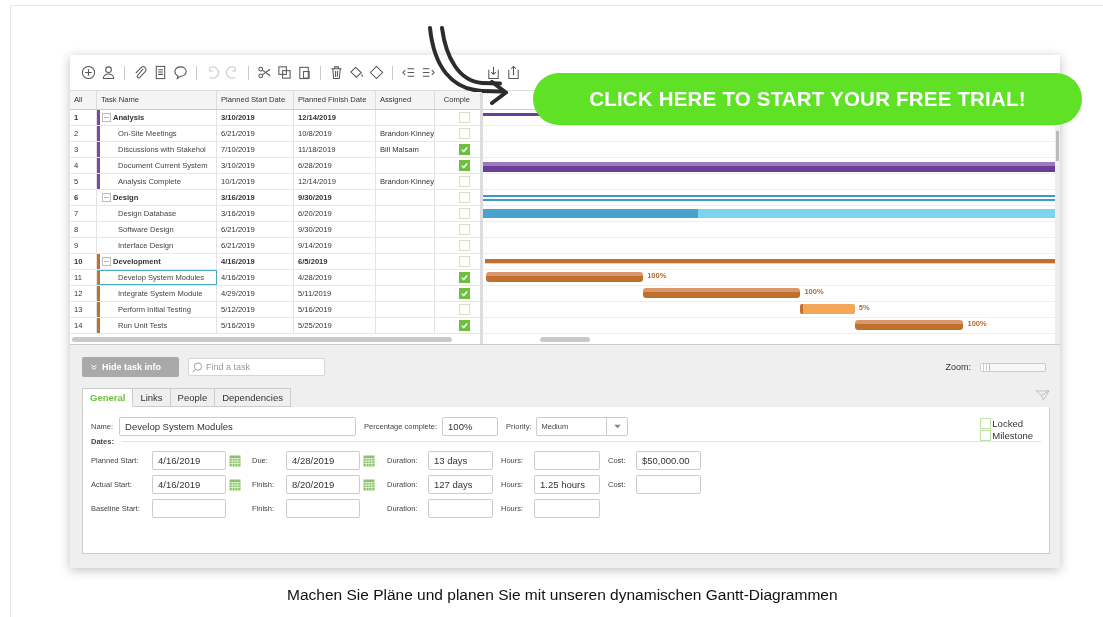 This screenshot has width=1103, height=617. What do you see at coordinates (152, 397) in the screenshot?
I see `tab: Links` at bounding box center [152, 397].